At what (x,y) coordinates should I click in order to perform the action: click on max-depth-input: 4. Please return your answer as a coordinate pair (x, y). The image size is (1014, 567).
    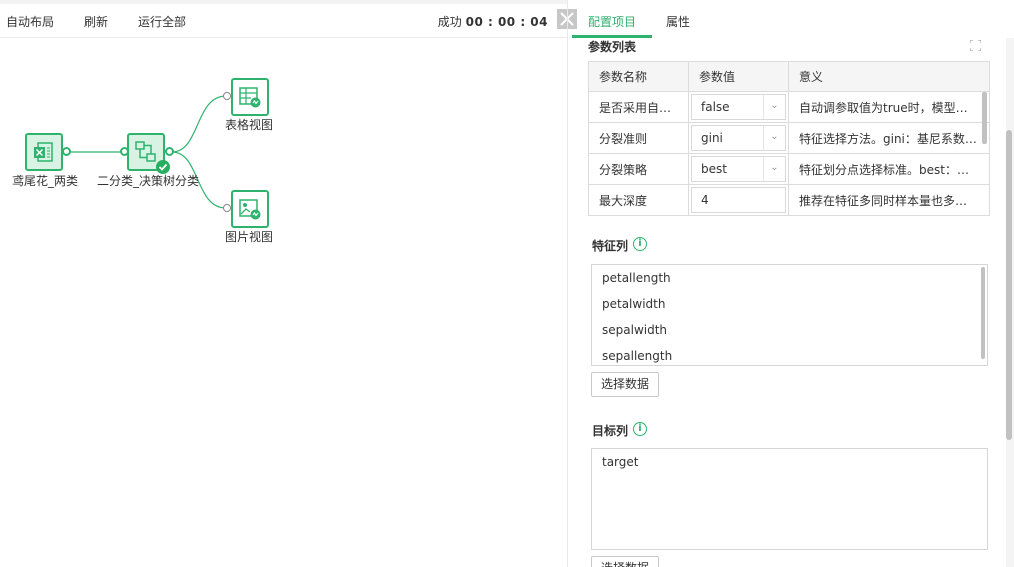
    Looking at the image, I should click on (738, 200).